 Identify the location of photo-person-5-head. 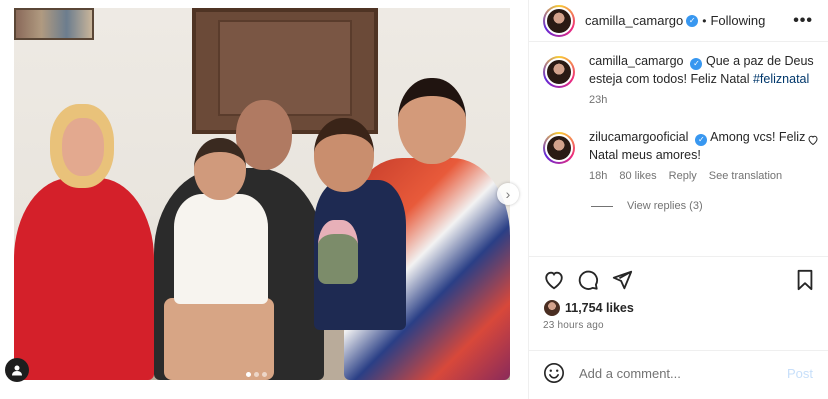
(432, 121).